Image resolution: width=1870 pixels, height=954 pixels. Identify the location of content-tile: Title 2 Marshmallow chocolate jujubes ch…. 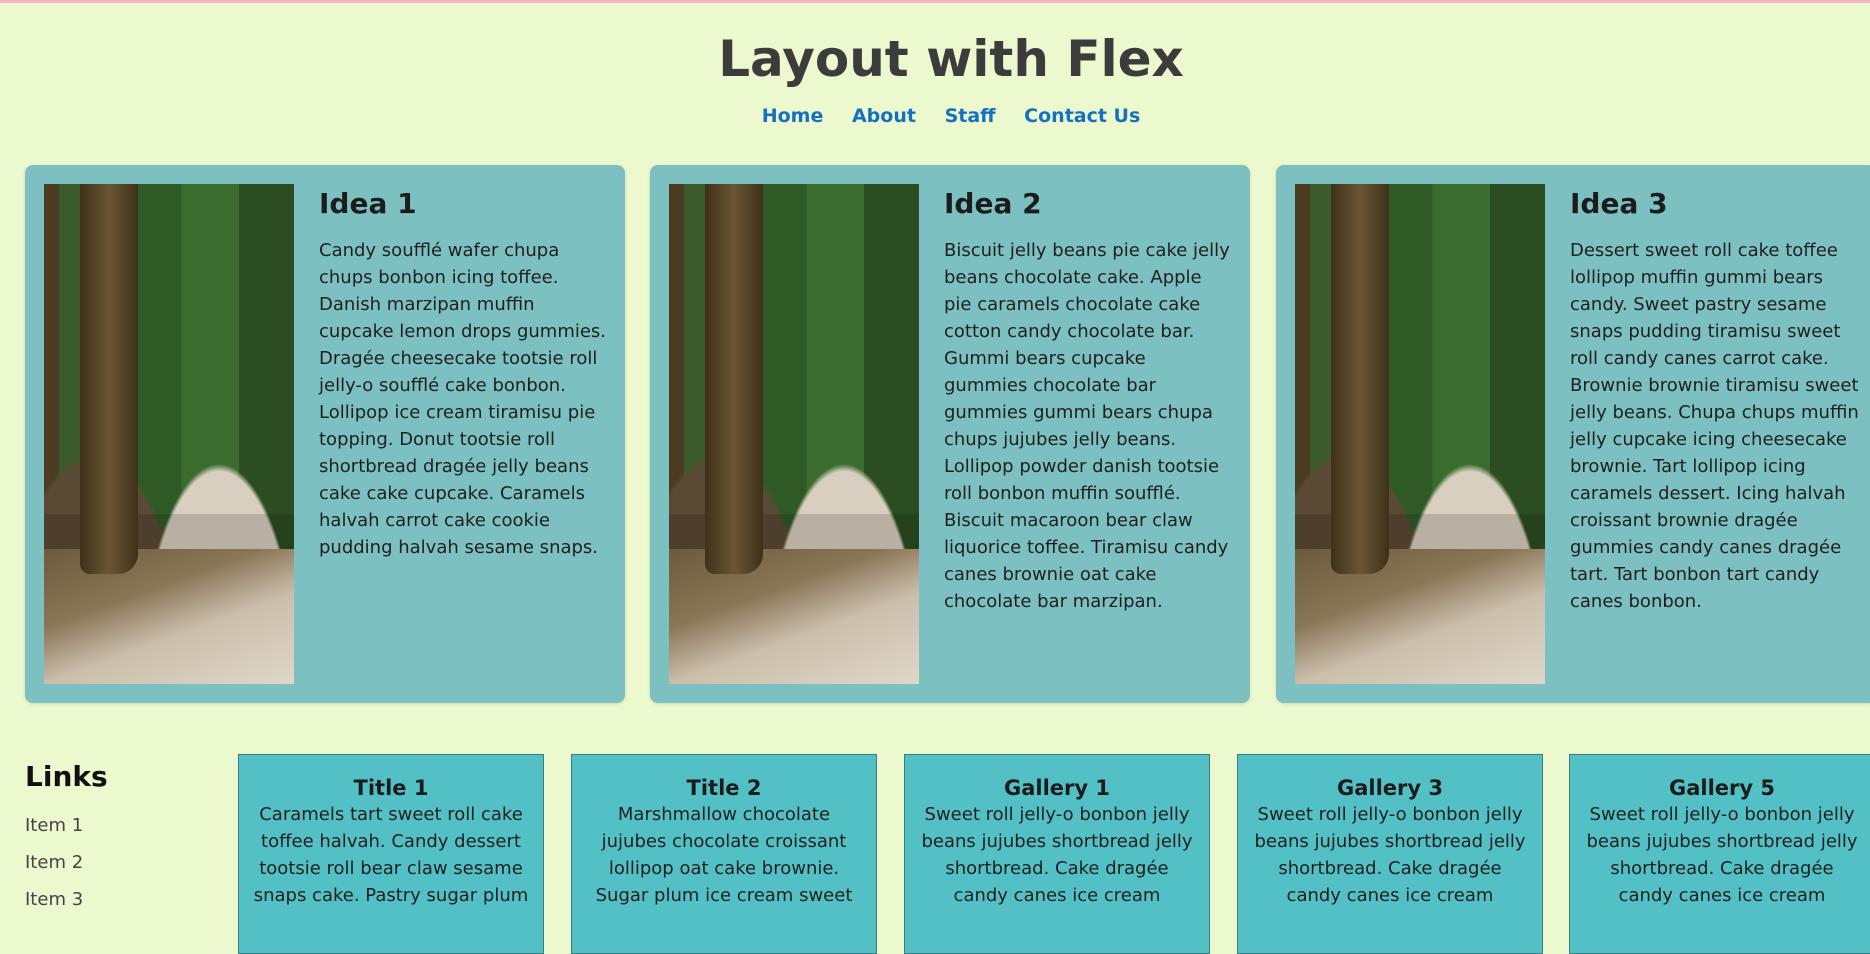
(724, 854).